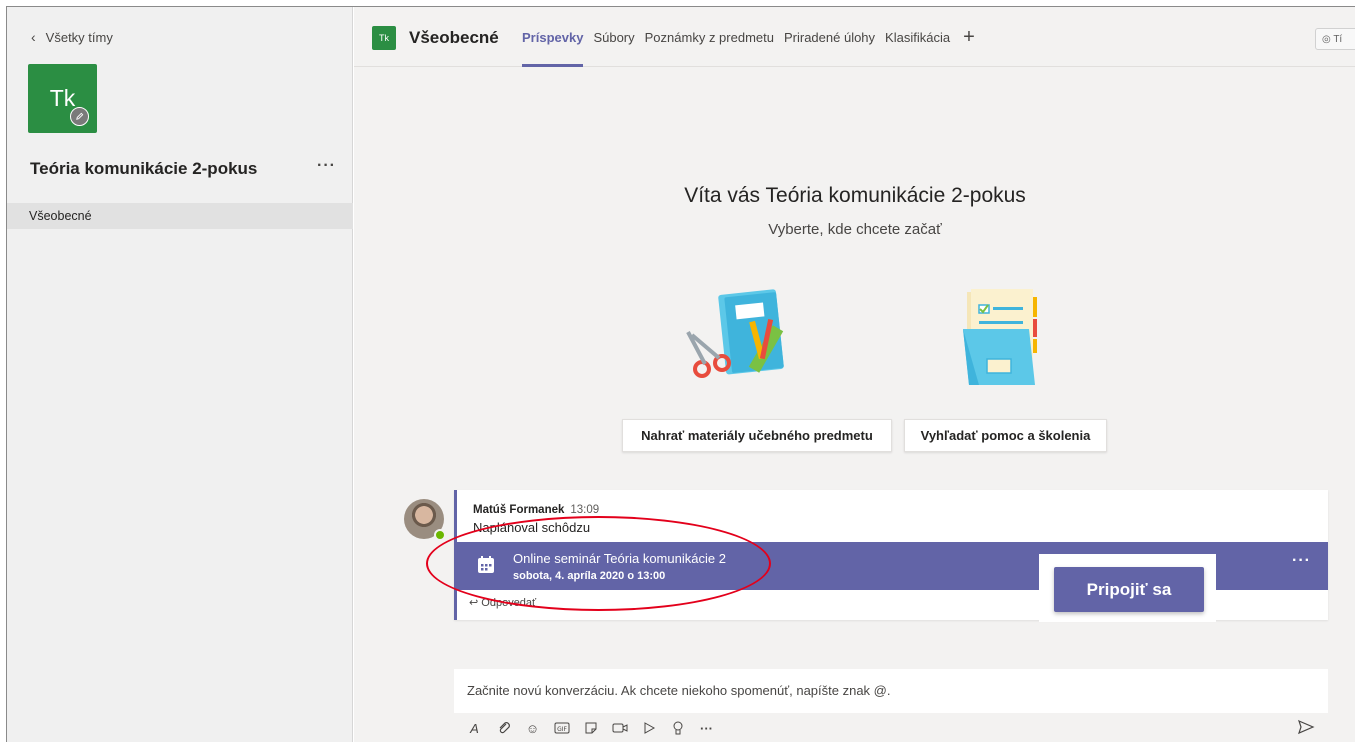 Image resolution: width=1355 pixels, height=742 pixels. I want to click on back-to-teams-link: ‹ Všetky tímy, so click(72, 37).